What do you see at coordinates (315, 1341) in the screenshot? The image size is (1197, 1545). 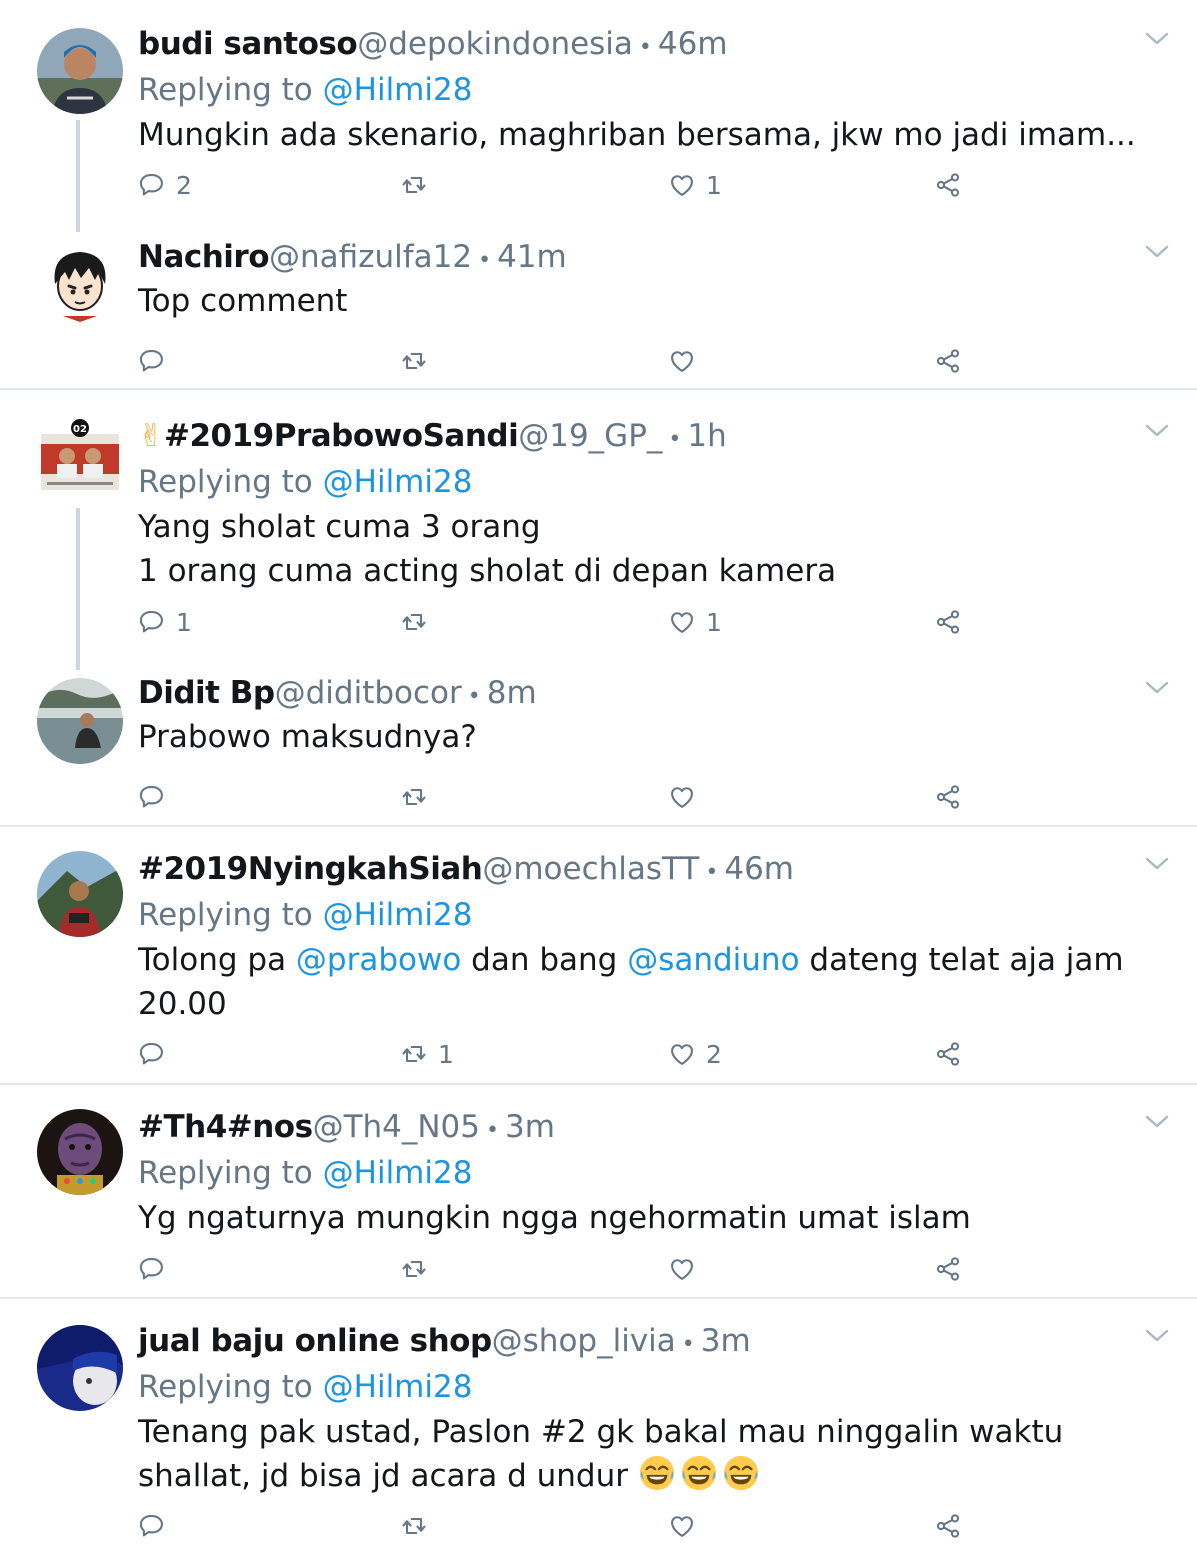 I see `display-name: jual baju online shop` at bounding box center [315, 1341].